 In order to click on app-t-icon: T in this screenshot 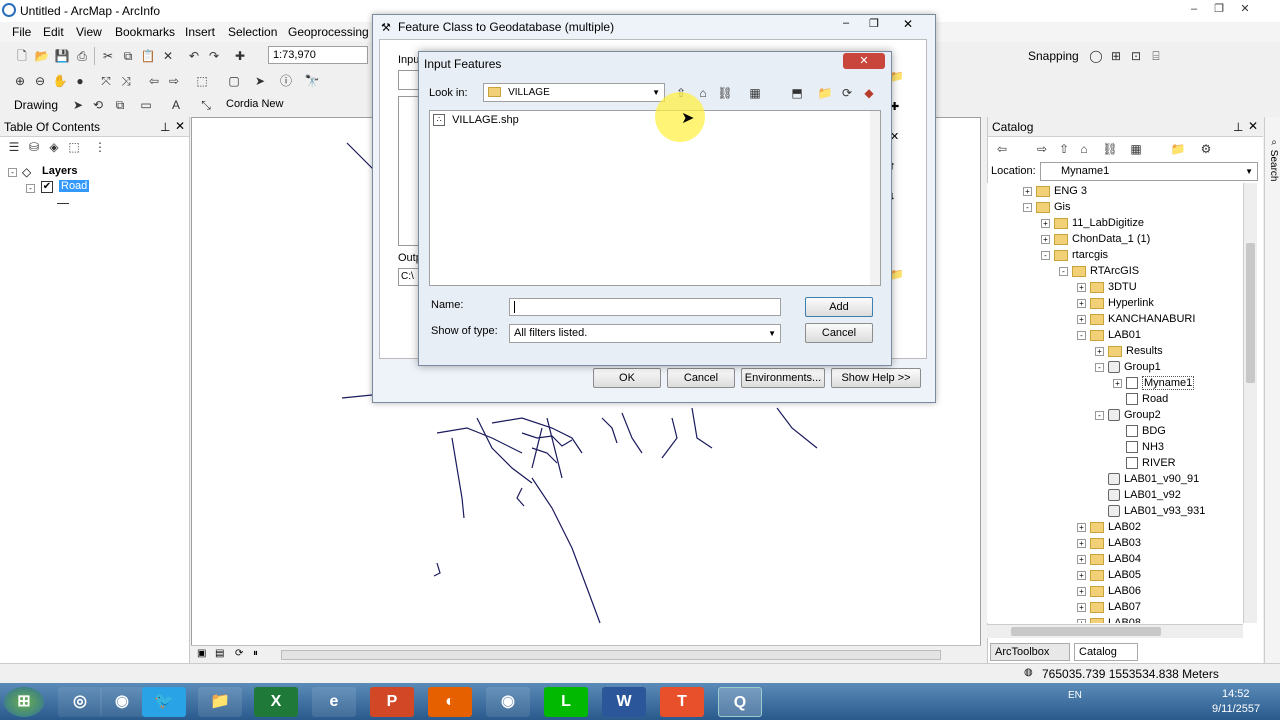, I will do `click(682, 702)`.